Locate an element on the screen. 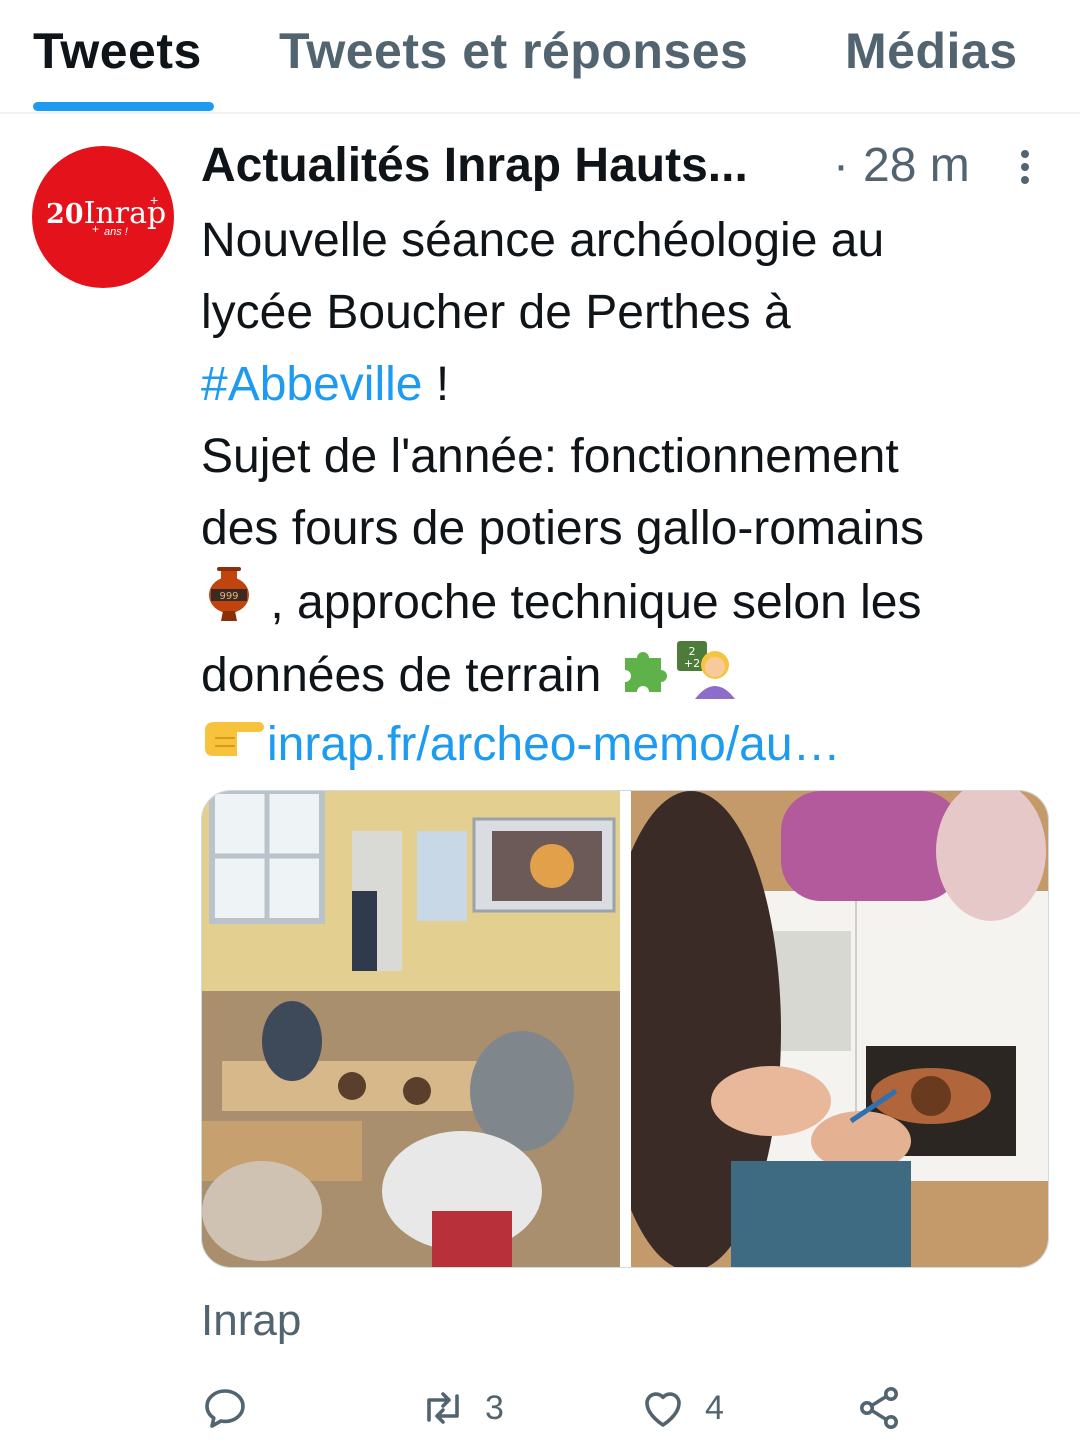 The width and height of the screenshot is (1080, 1453). like-count: 4 is located at coordinates (714, 1407).